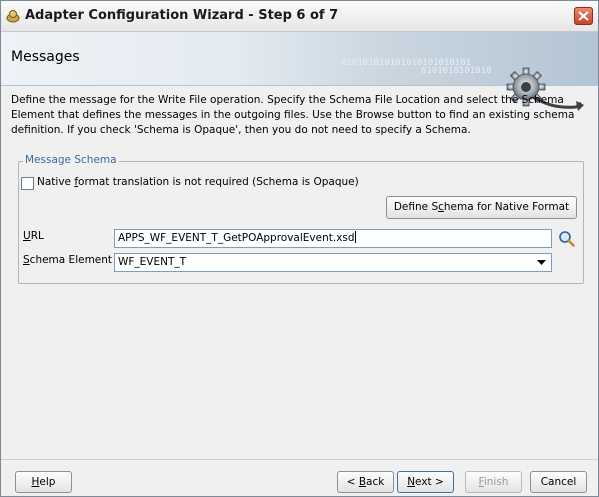 This screenshot has height=497, width=599. What do you see at coordinates (481, 207) in the screenshot?
I see `define-schema-native-format-button: Define Schema for Native Format` at bounding box center [481, 207].